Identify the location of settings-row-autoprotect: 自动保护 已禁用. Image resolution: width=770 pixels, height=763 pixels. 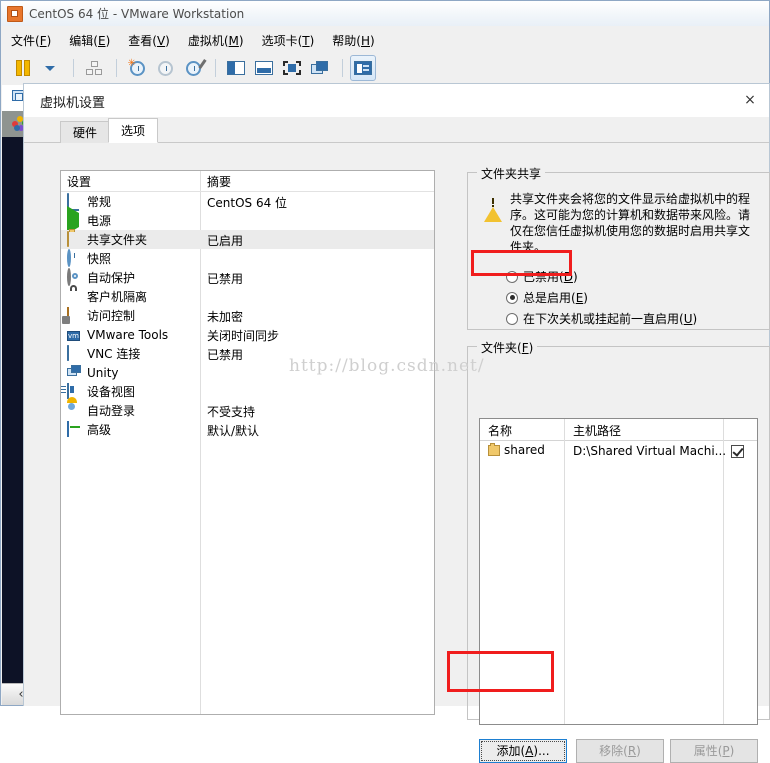
(247, 277).